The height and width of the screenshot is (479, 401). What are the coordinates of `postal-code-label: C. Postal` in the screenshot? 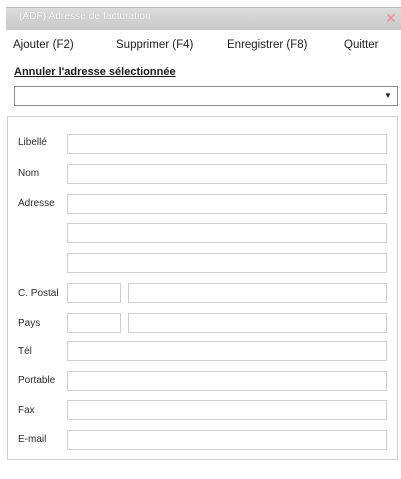 It's located at (38, 293).